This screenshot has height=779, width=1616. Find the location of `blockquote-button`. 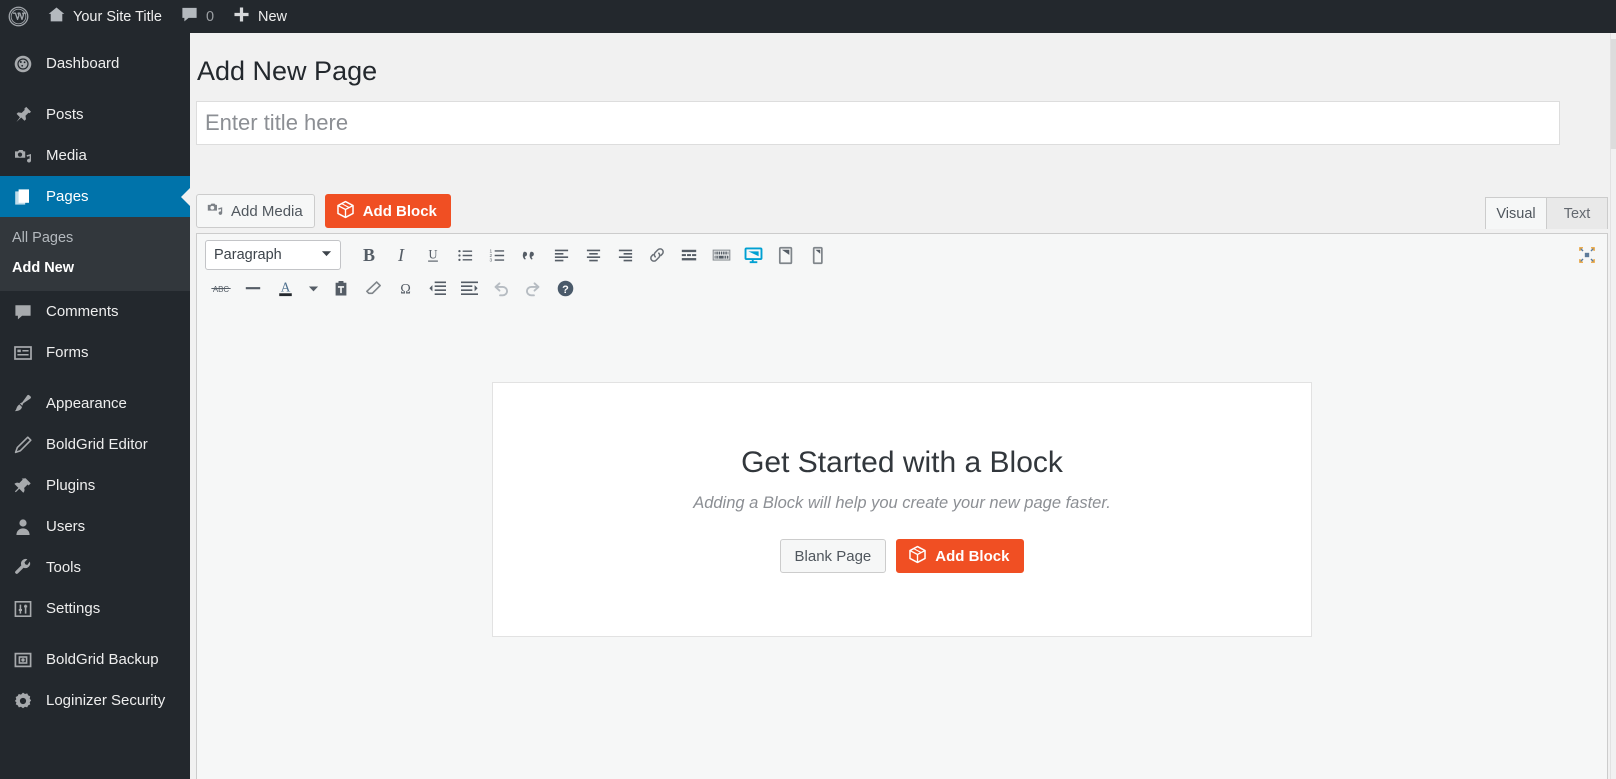

blockquote-button is located at coordinates (529, 255).